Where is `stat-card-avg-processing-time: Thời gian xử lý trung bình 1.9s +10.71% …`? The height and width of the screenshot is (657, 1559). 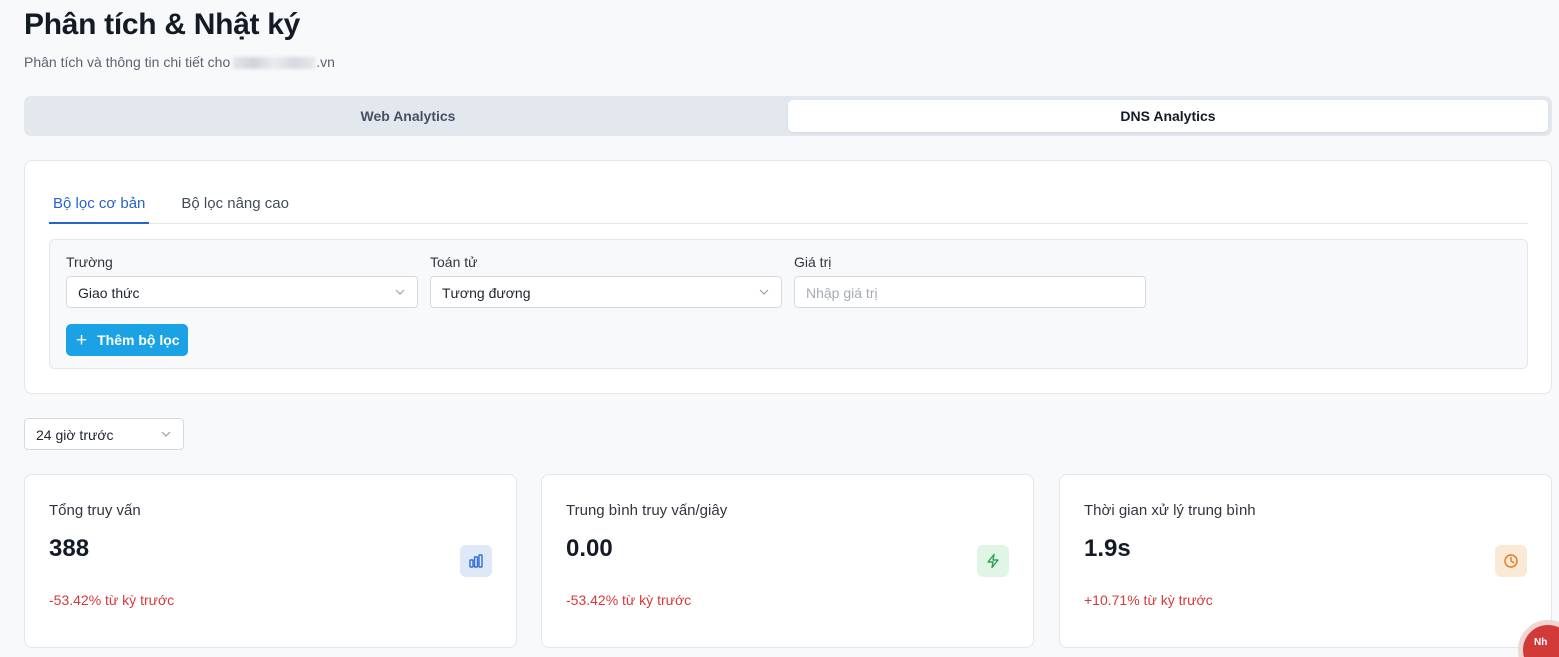 stat-card-avg-processing-time: Thời gian xử lý trung bình 1.9s +10.71% … is located at coordinates (1305, 561).